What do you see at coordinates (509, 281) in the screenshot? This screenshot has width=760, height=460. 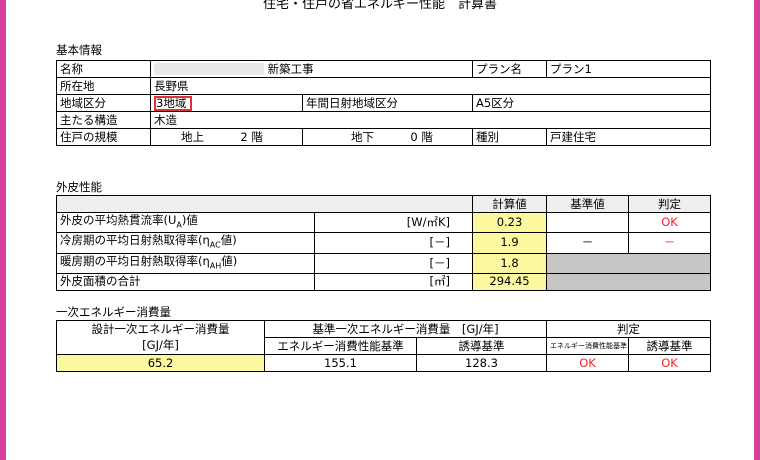 I see `area-calc: 294.45` at bounding box center [509, 281].